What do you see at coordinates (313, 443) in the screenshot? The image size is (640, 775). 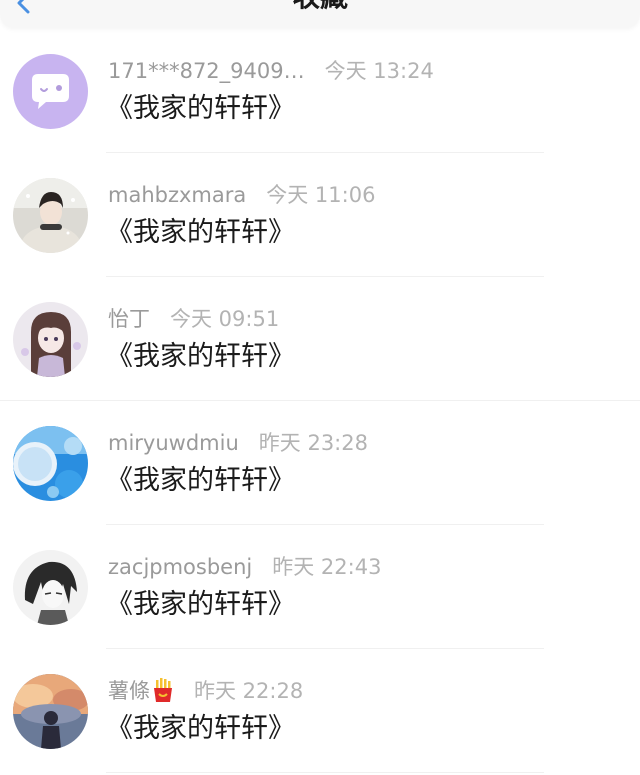 I see `timestamp: 昨天 23:28` at bounding box center [313, 443].